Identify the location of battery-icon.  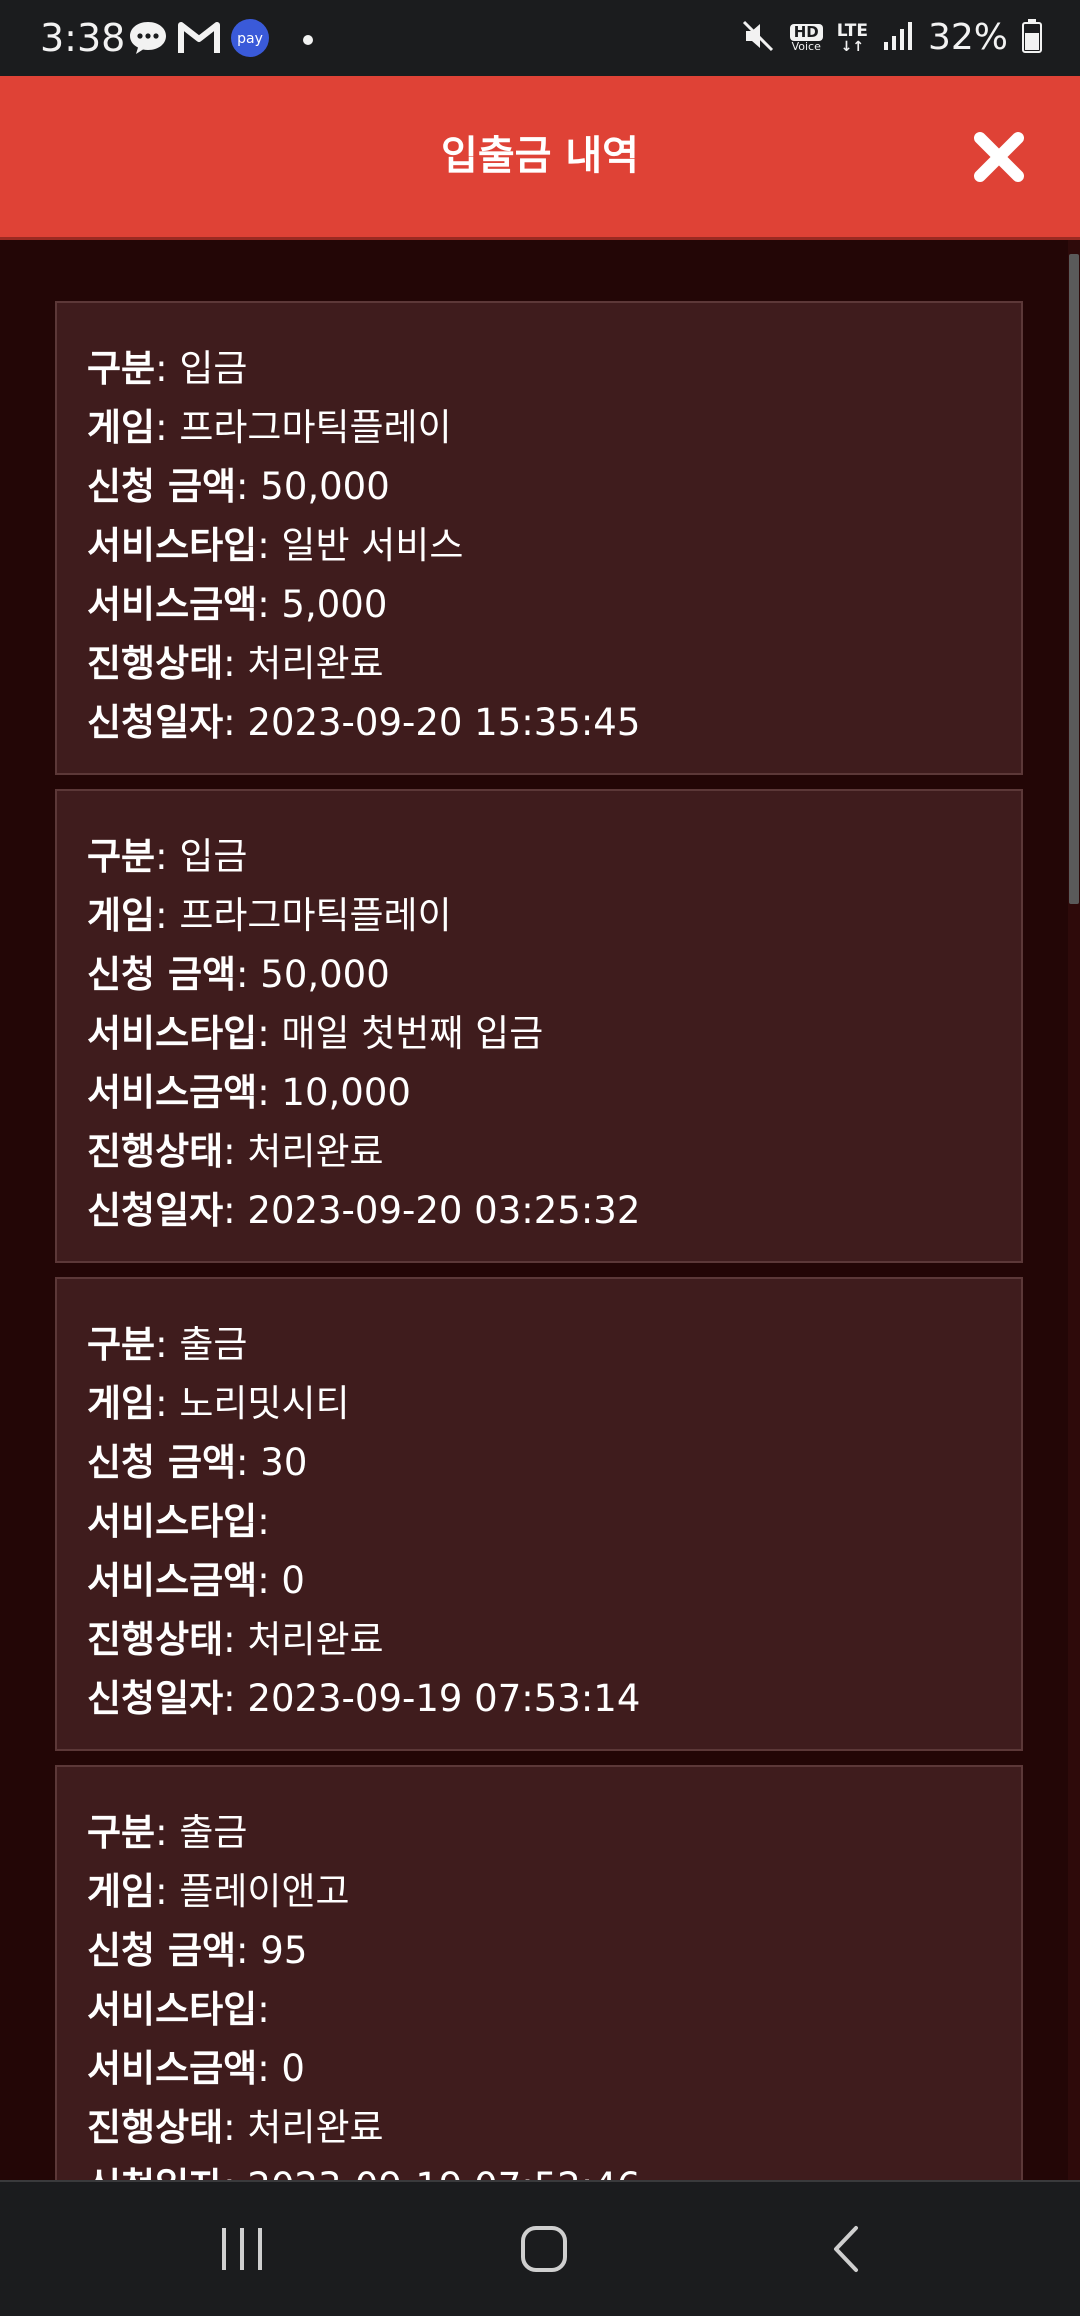
(1032, 38).